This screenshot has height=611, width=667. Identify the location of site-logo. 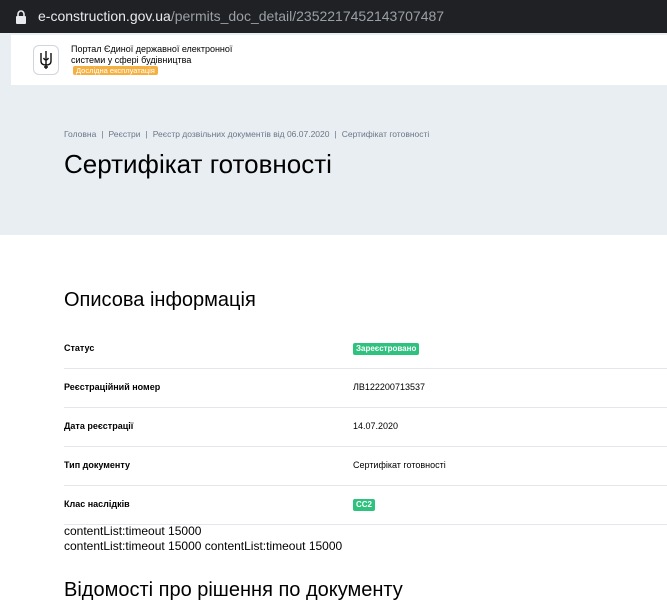
(46, 60).